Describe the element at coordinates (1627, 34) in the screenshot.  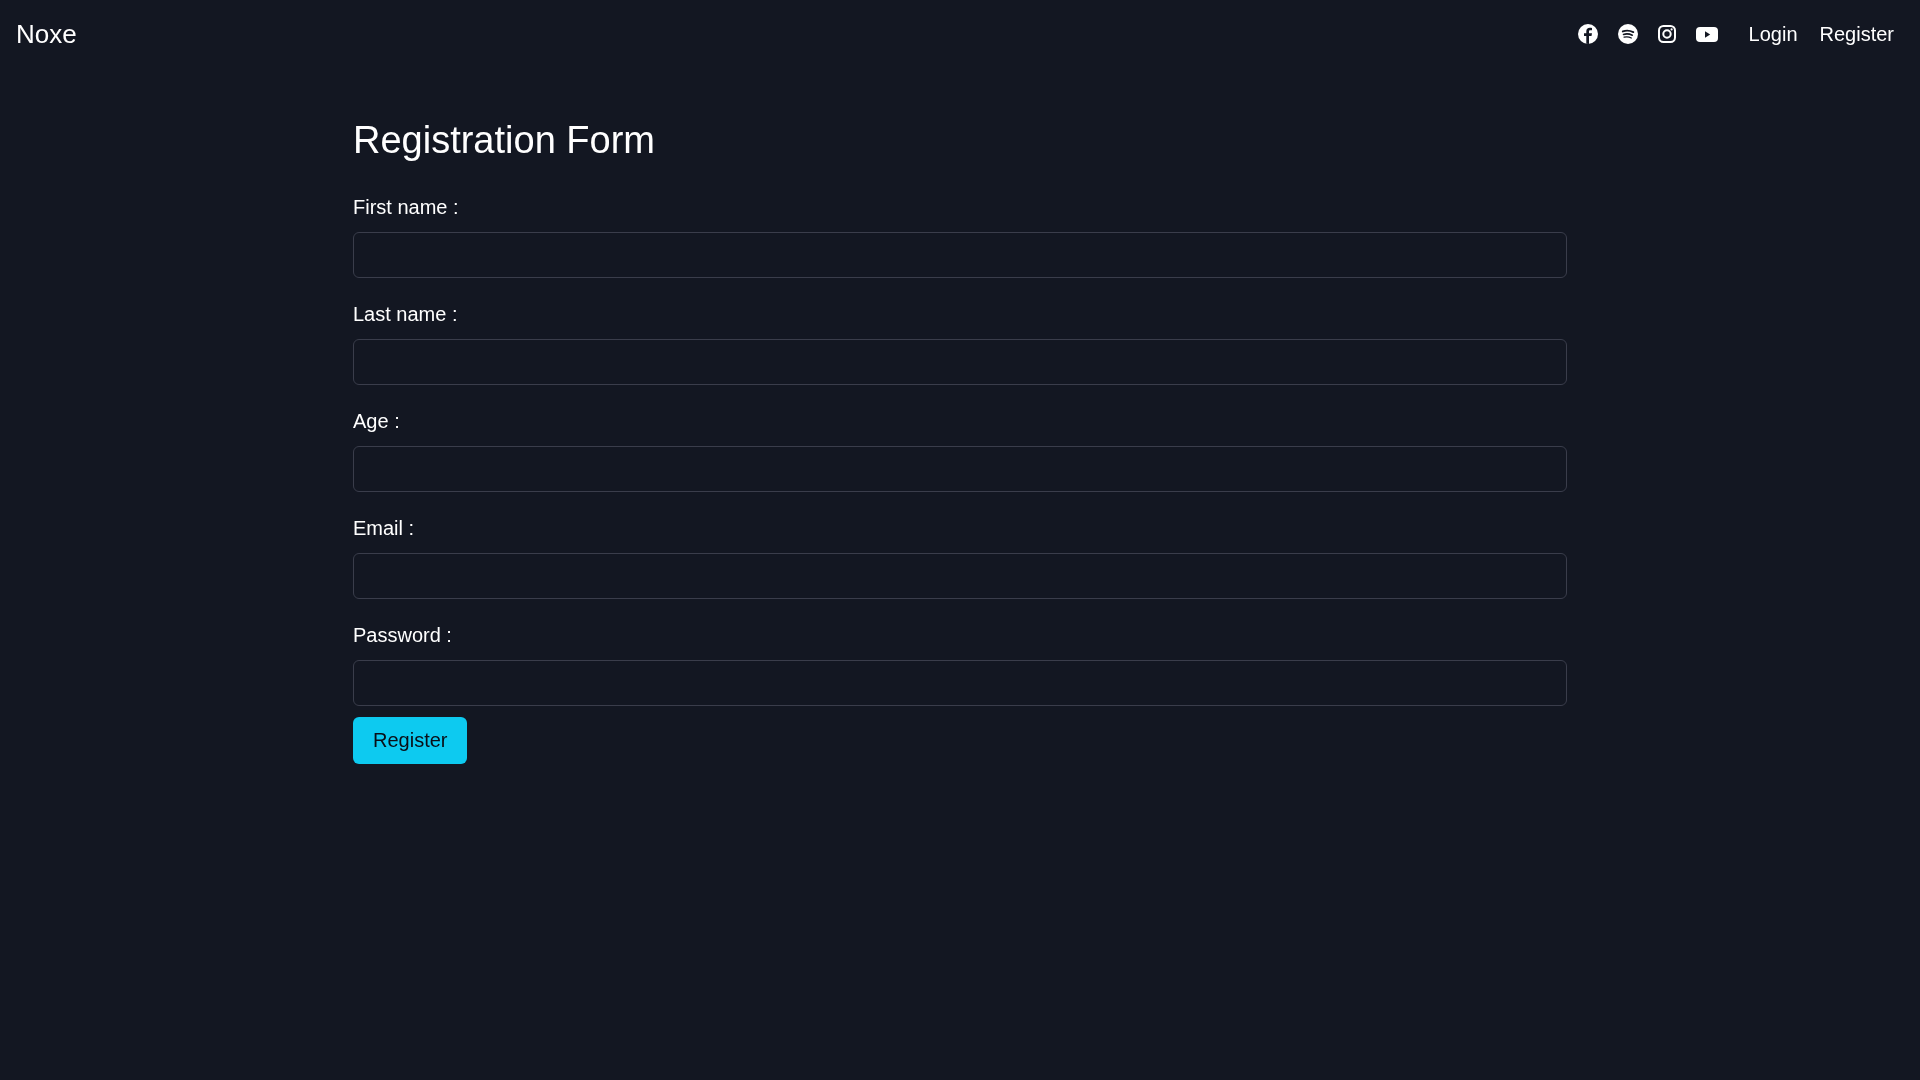
I see `spotify-icon` at that location.